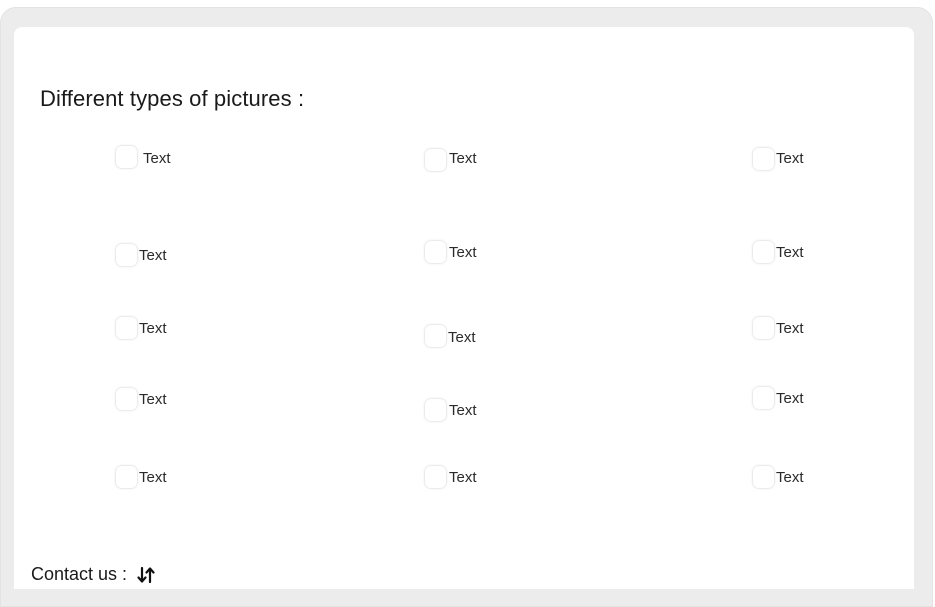 The width and height of the screenshot is (935, 607). Describe the element at coordinates (79, 574) in the screenshot. I see `contact-label: Contact us :` at that location.